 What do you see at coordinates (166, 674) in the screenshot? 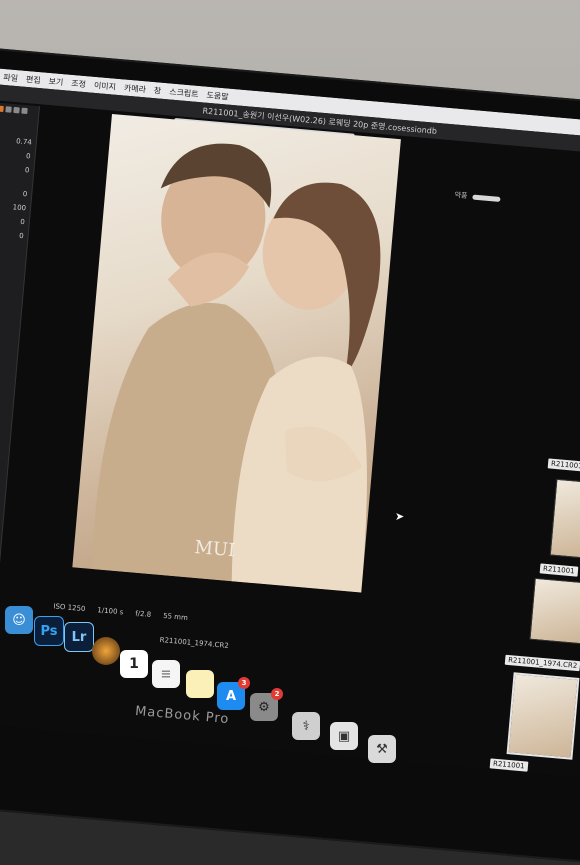
I see `reminders-icon: ≡` at bounding box center [166, 674].